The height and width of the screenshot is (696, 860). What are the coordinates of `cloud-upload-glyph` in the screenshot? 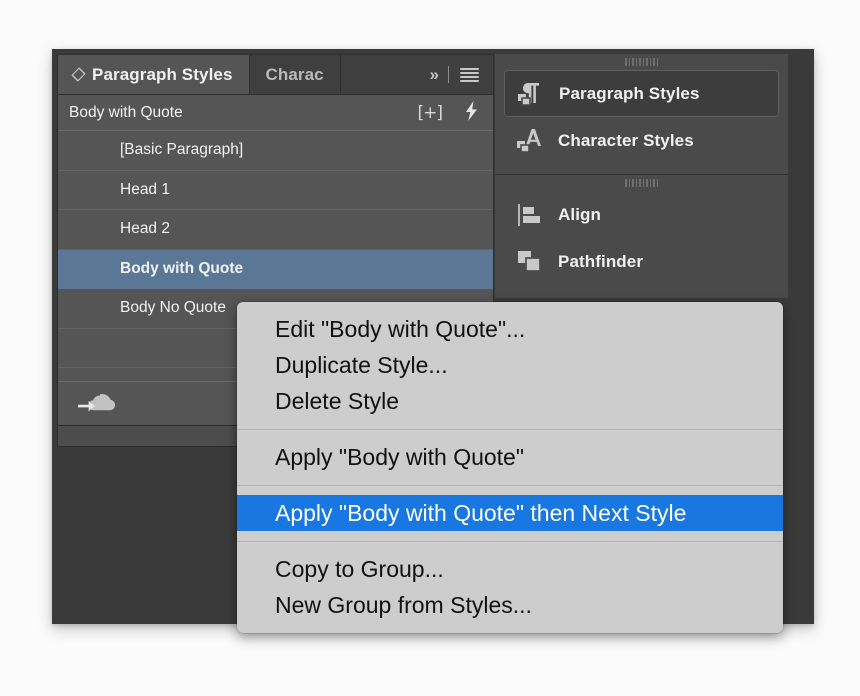 It's located at (97, 403).